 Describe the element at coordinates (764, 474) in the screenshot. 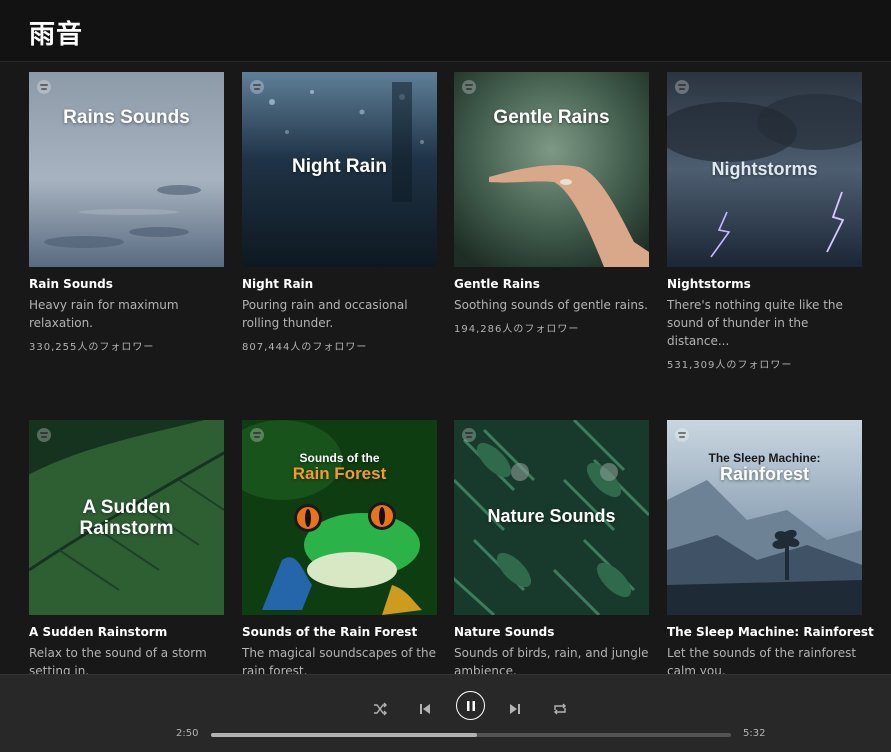

I see `cover-title-line: Rainforest` at that location.